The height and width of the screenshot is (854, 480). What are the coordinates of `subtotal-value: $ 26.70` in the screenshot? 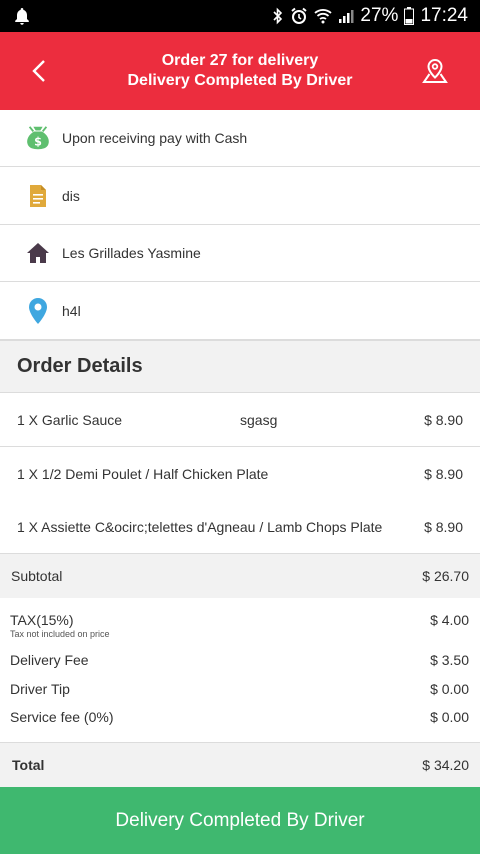 It's located at (445, 576).